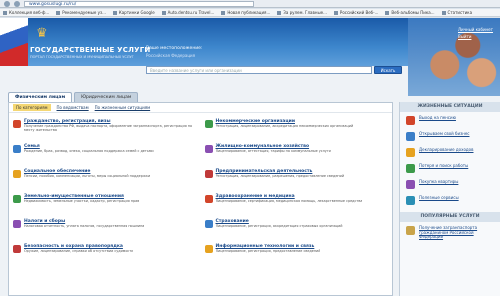 The image size is (500, 296). What do you see at coordinates (106, 97) in the screenshot?
I see `tab-legal-entities: Юридическим лицам` at bounding box center [106, 97].